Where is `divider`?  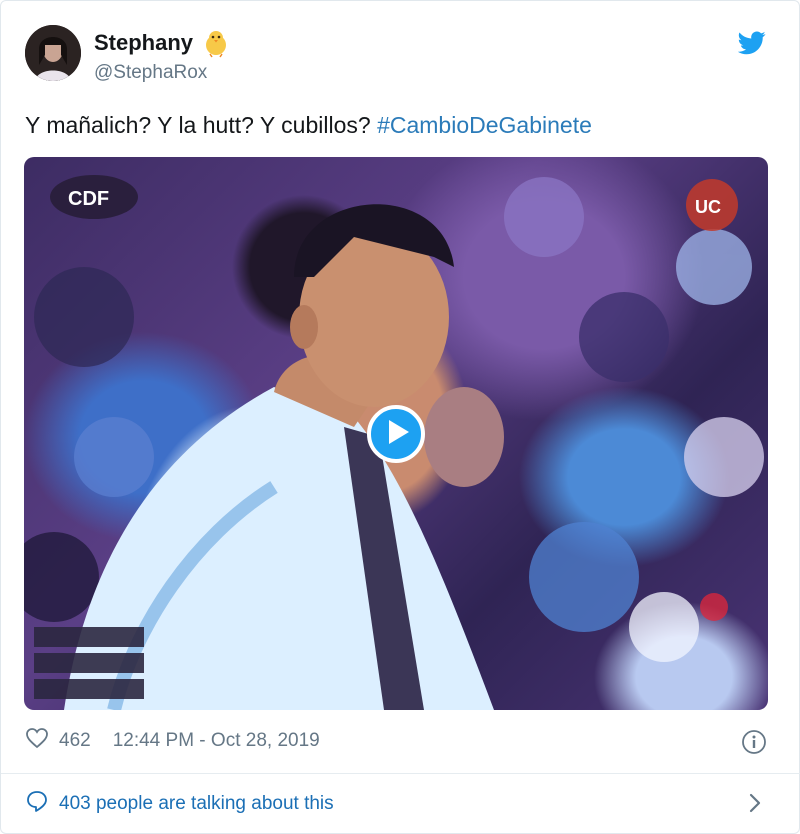
divider is located at coordinates (400, 773).